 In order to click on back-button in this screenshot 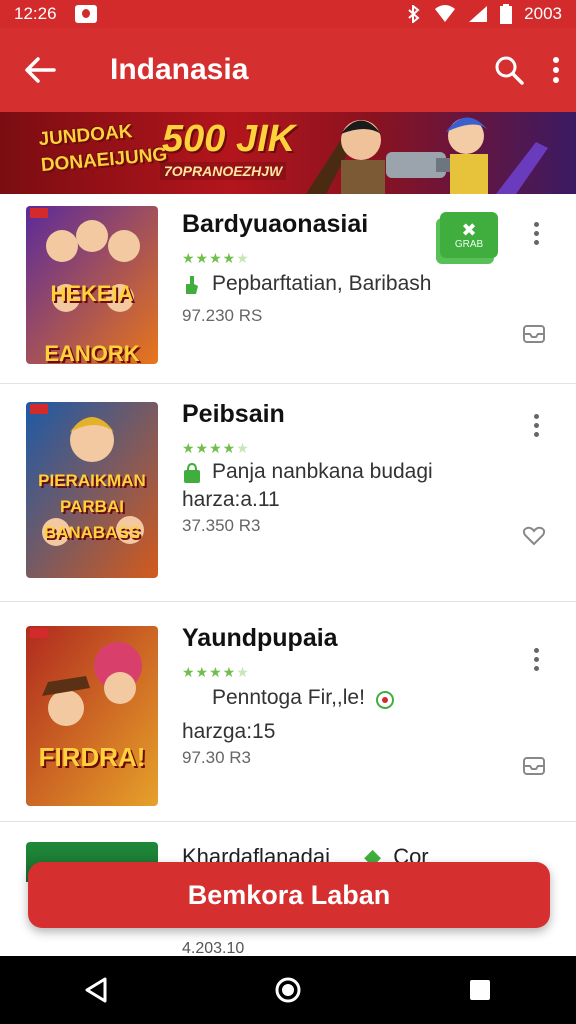, I will do `click(40, 70)`.